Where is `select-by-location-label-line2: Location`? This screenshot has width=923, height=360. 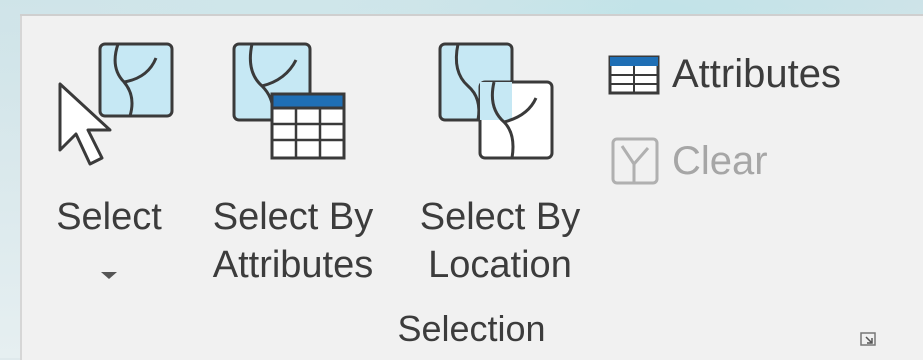 select-by-location-label-line2: Location is located at coordinates (500, 265).